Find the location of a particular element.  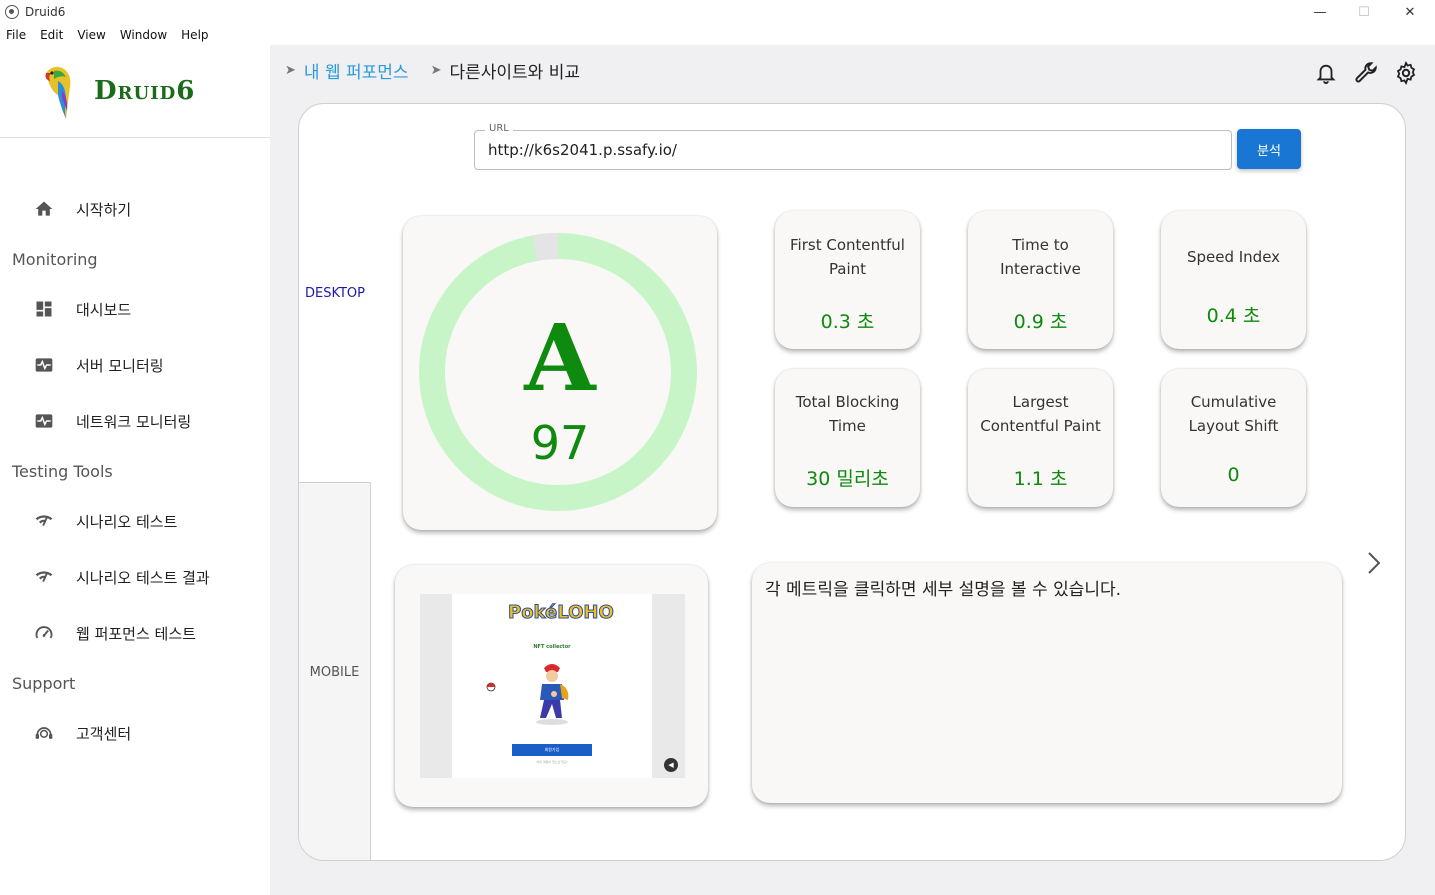

score-panel: A 97 is located at coordinates (560, 373).